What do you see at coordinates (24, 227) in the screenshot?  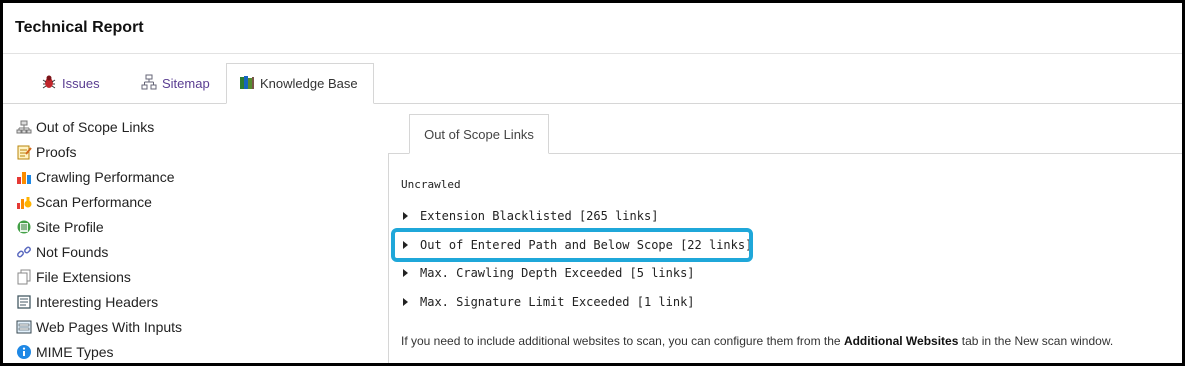 I see `profile-icon` at bounding box center [24, 227].